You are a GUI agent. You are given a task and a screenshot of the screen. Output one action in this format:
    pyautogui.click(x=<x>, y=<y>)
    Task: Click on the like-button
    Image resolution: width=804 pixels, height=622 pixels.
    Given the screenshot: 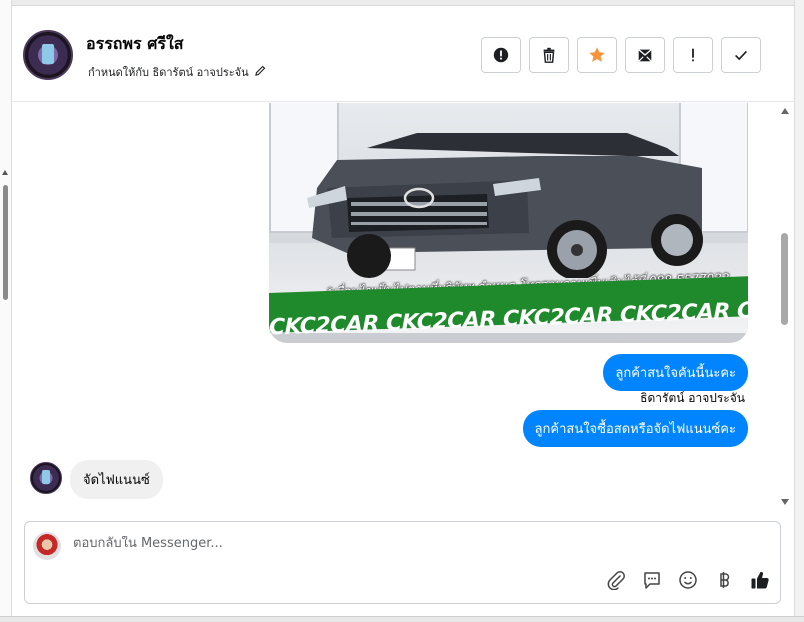 What is the action you would take?
    pyautogui.click(x=760, y=580)
    